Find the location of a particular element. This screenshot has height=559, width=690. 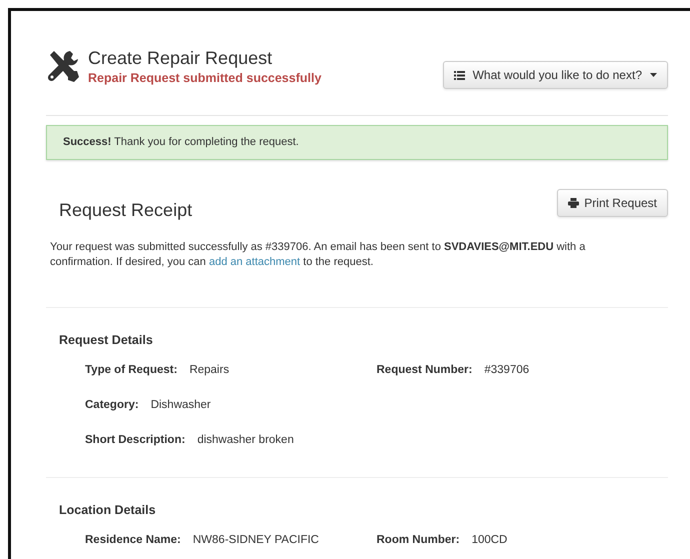

field-value: 100CD is located at coordinates (490, 540).